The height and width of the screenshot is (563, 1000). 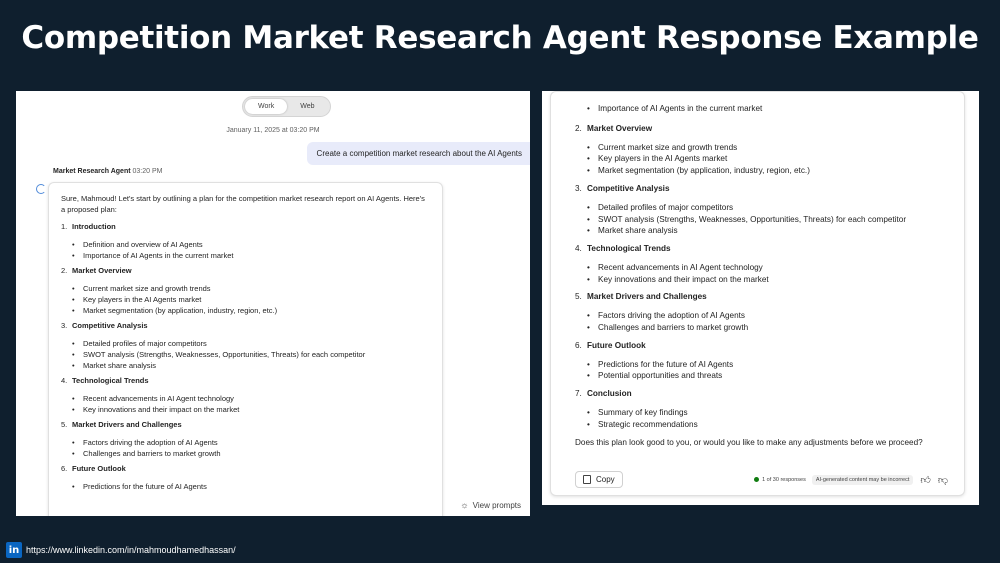 What do you see at coordinates (64, 226) in the screenshot?
I see `section-number: 1.` at bounding box center [64, 226].